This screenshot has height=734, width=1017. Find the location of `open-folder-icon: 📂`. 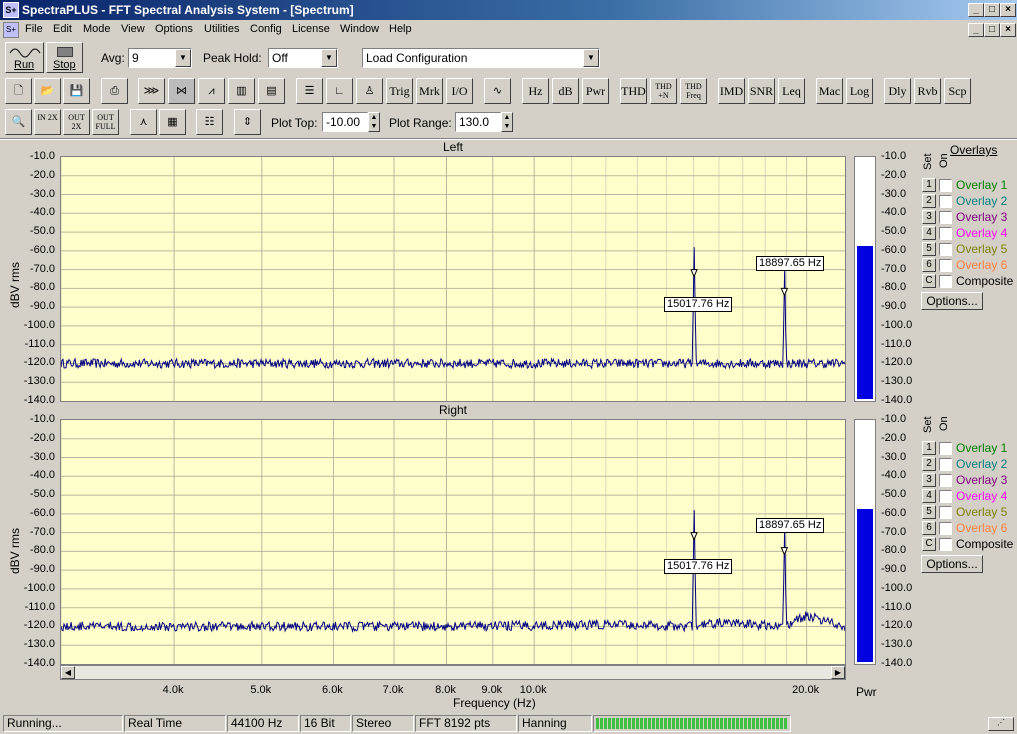

open-folder-icon: 📂 is located at coordinates (47, 91).